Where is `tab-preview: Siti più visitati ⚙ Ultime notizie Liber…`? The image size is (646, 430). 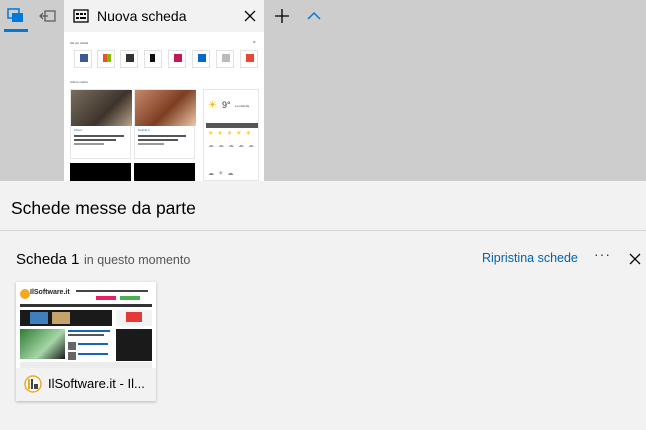 tab-preview: Siti più visitati ⚙ Ultime notizie Liber… is located at coordinates (164, 106).